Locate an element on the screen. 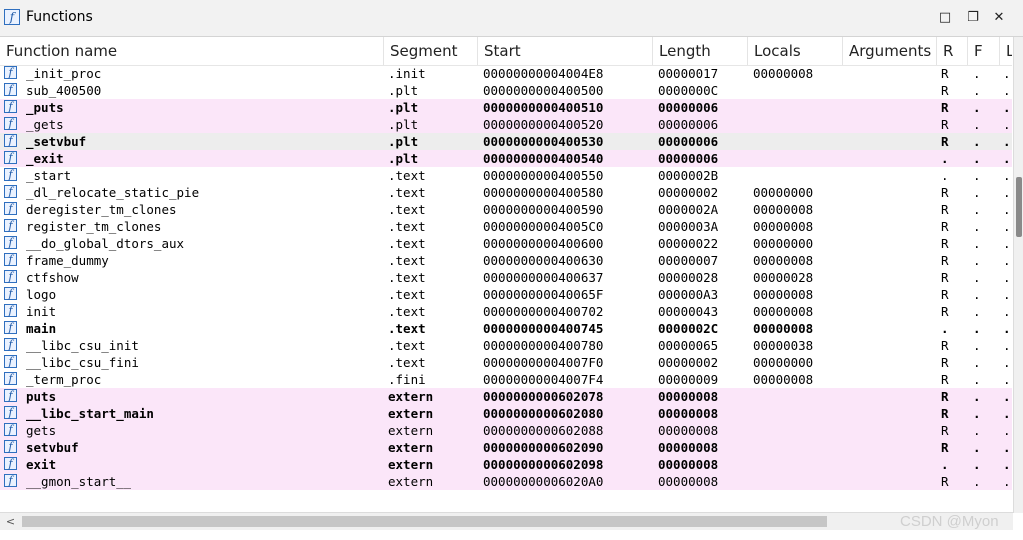 Image resolution: width=1023 pixels, height=540 pixels. header-l: L is located at coordinates (1006, 51).